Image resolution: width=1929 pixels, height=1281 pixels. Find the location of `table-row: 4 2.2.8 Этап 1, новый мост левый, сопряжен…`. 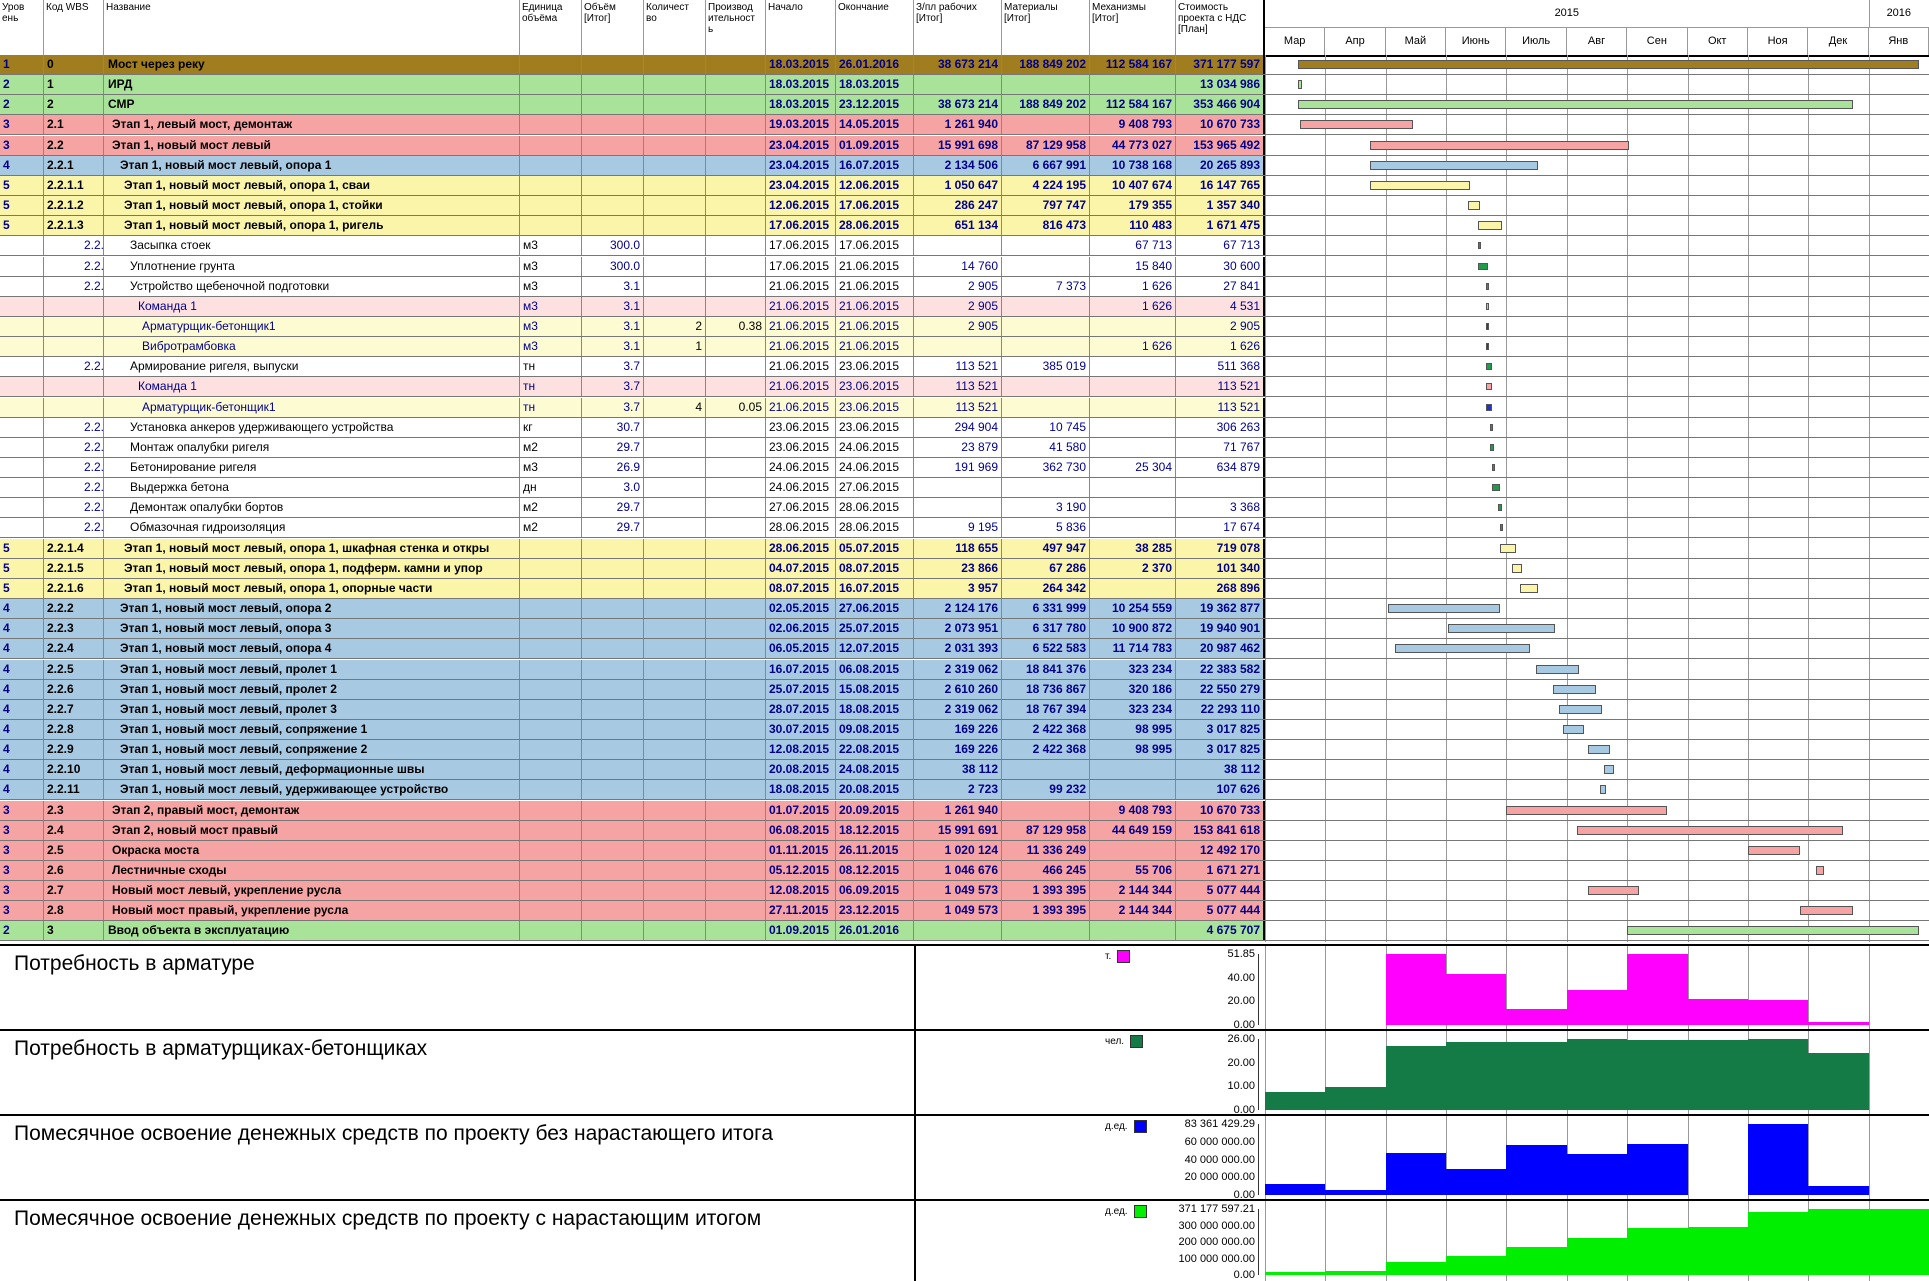

table-row: 4 2.2.8 Этап 1, новый мост левый, сопряжен… is located at coordinates (632, 729).